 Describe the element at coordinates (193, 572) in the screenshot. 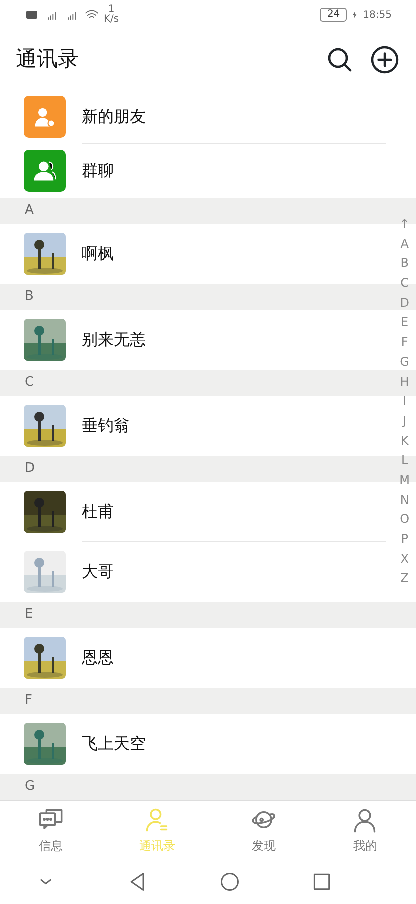

I see `contact-item: 大哥` at that location.